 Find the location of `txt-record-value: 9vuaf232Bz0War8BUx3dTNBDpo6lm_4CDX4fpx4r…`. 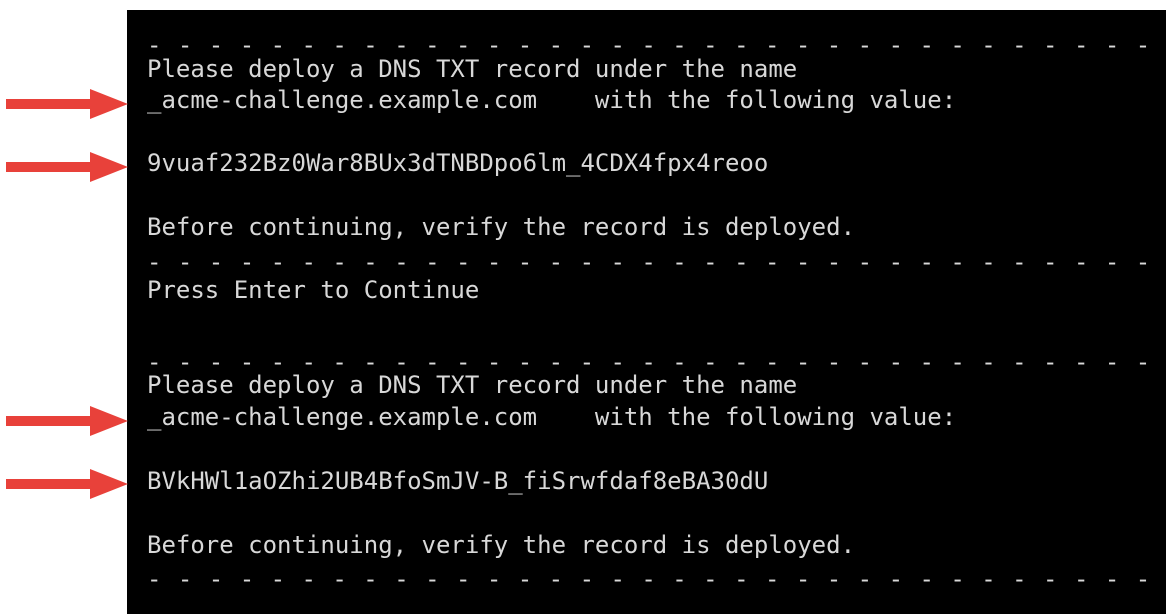

txt-record-value: 9vuaf232Bz0War8BUx3dTNBDpo6lm_4CDX4fpx4r… is located at coordinates (458, 163).